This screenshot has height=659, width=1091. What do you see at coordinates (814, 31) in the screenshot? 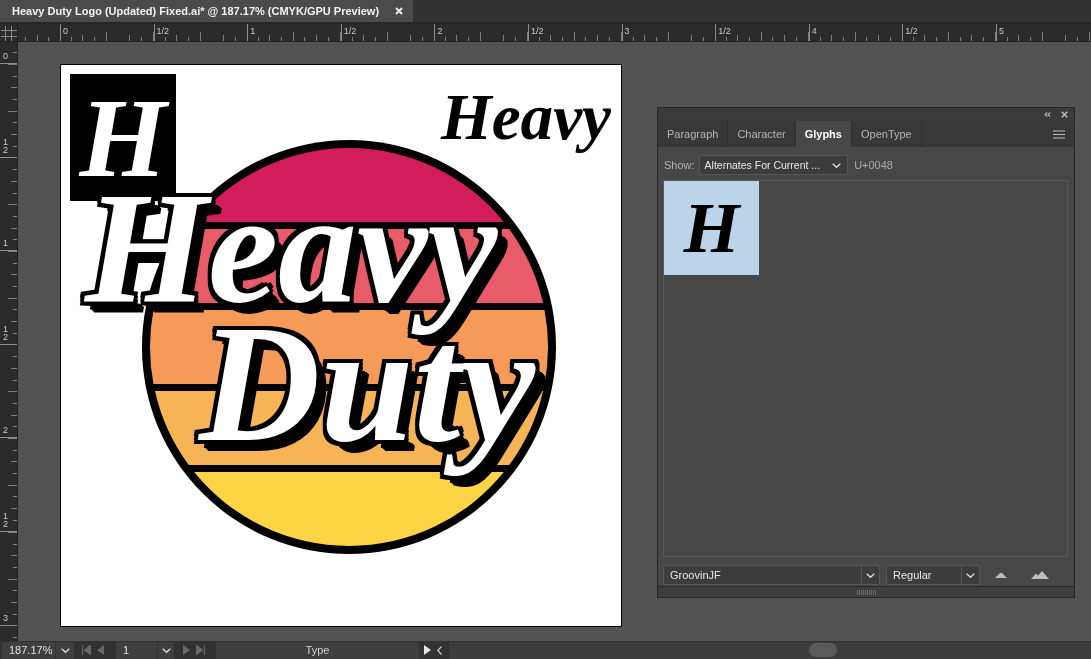
I see `ruler-label: 4` at bounding box center [814, 31].